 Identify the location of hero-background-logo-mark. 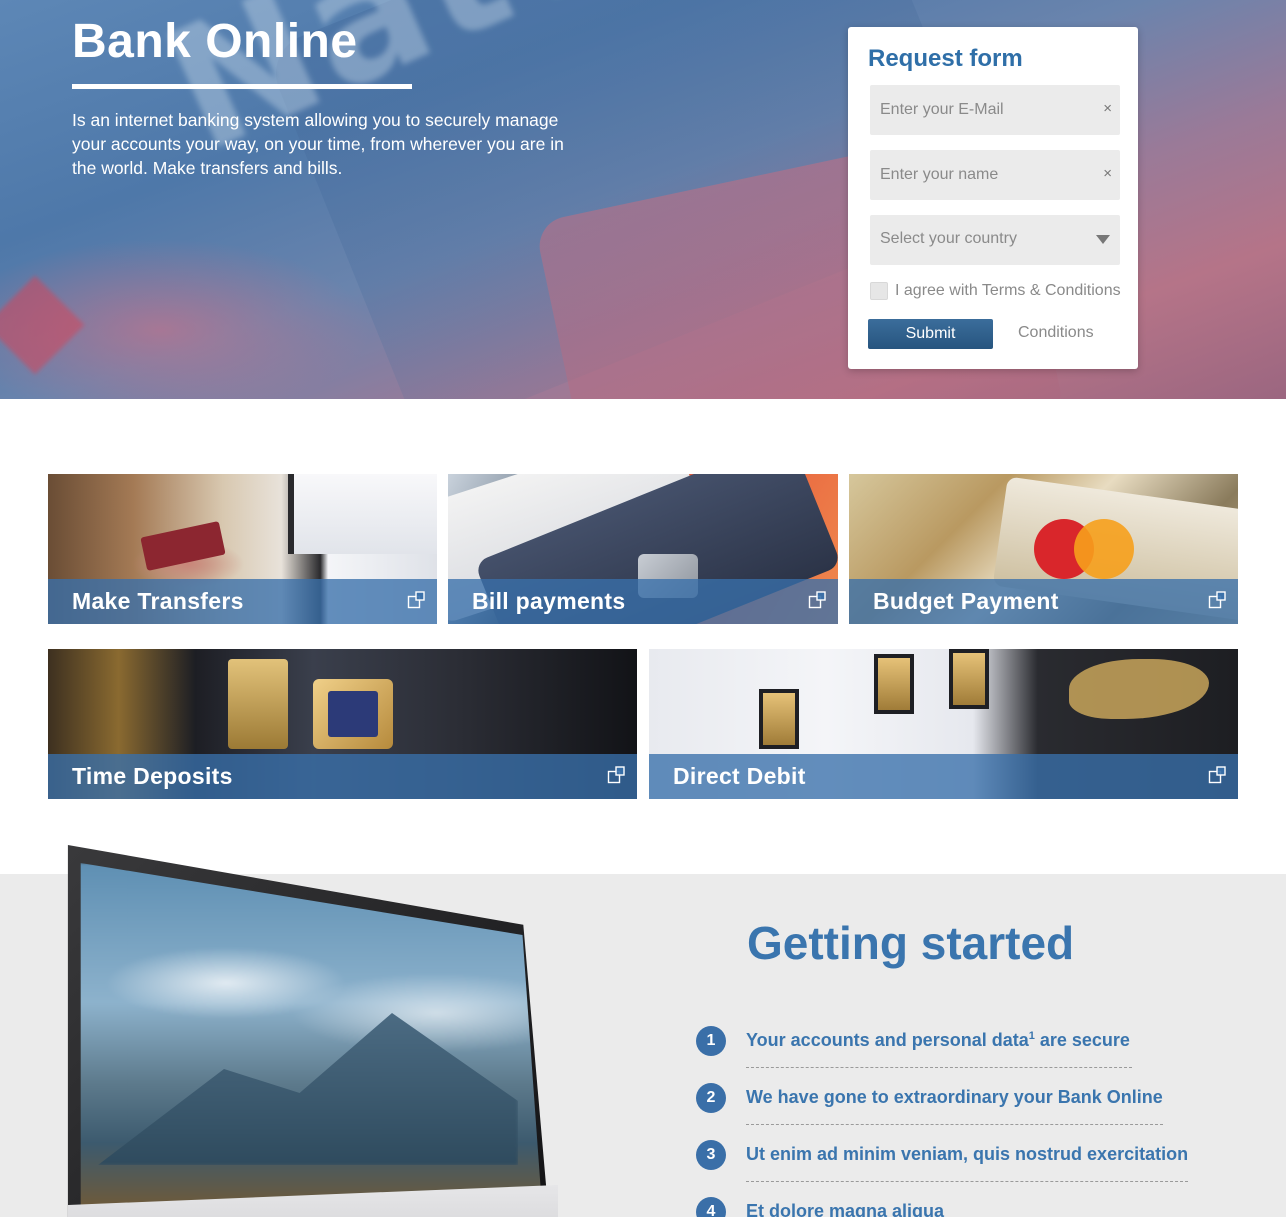
(42, 325).